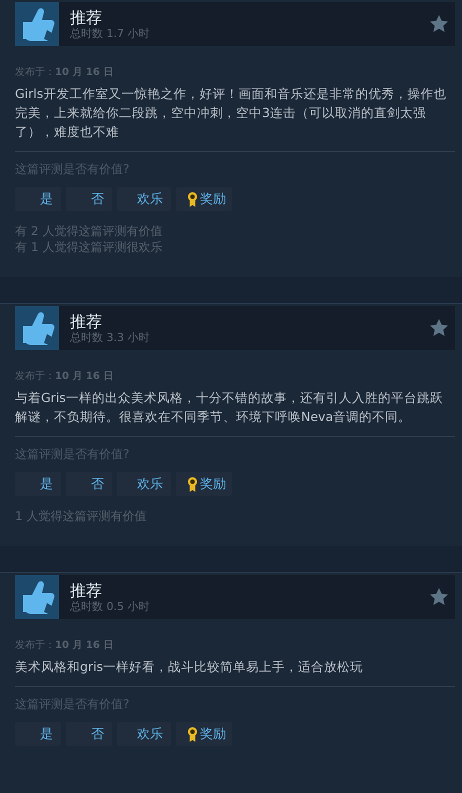 Image resolution: width=462 pixels, height=793 pixels. What do you see at coordinates (81, 516) in the screenshot?
I see `helpful-count: 1 人觉得这篇评测有价值` at bounding box center [81, 516].